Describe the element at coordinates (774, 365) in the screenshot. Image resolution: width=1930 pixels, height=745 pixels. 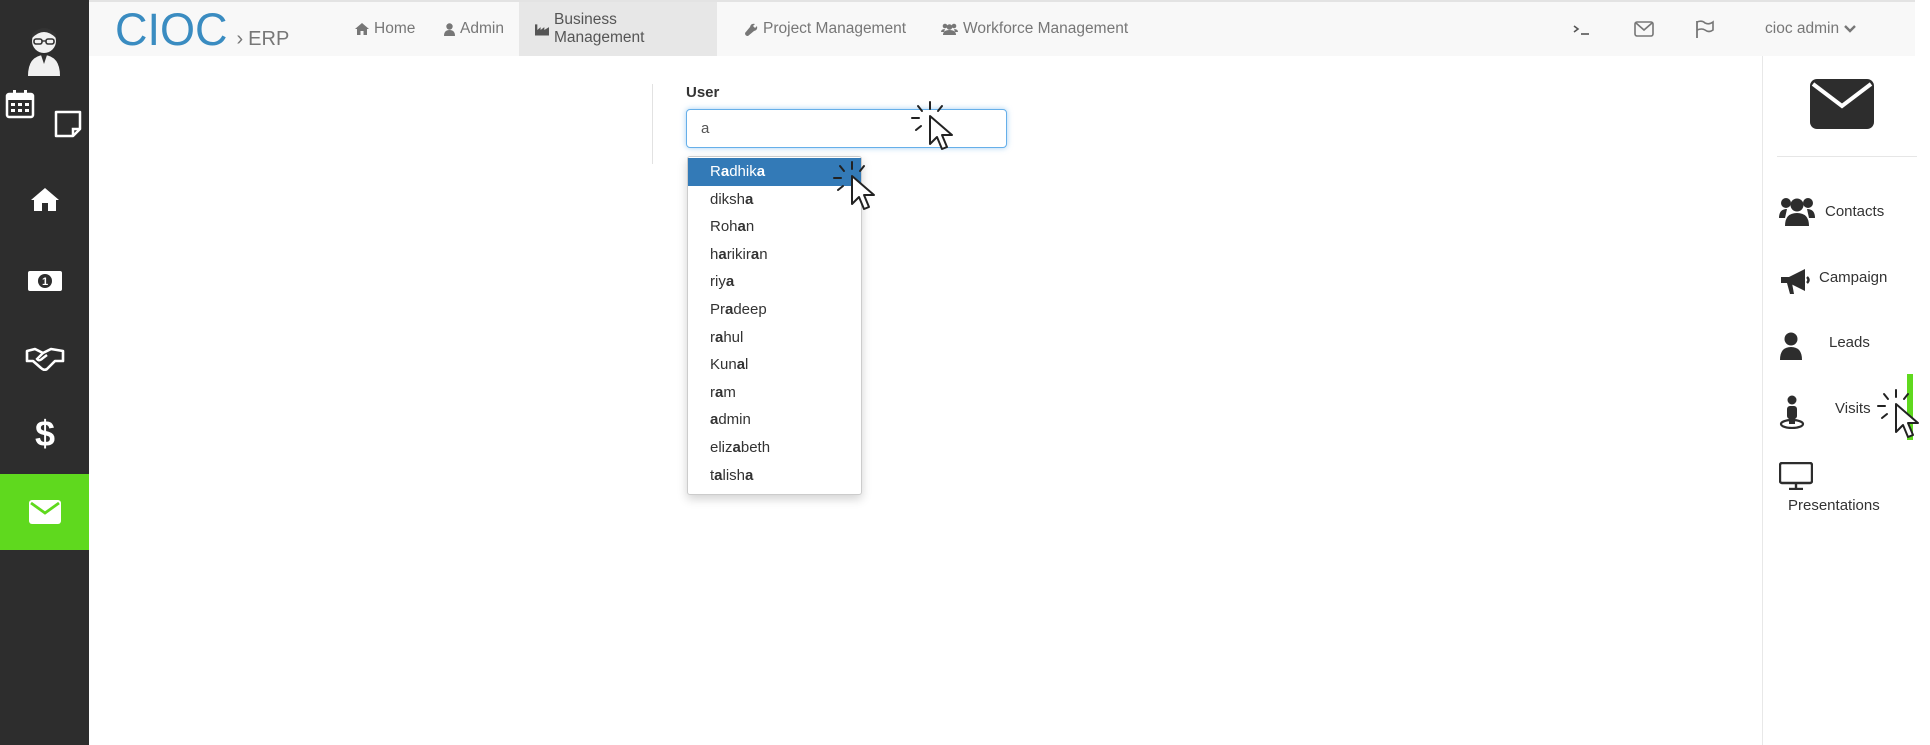
I see `autocomplete-option: Kunal` at that location.